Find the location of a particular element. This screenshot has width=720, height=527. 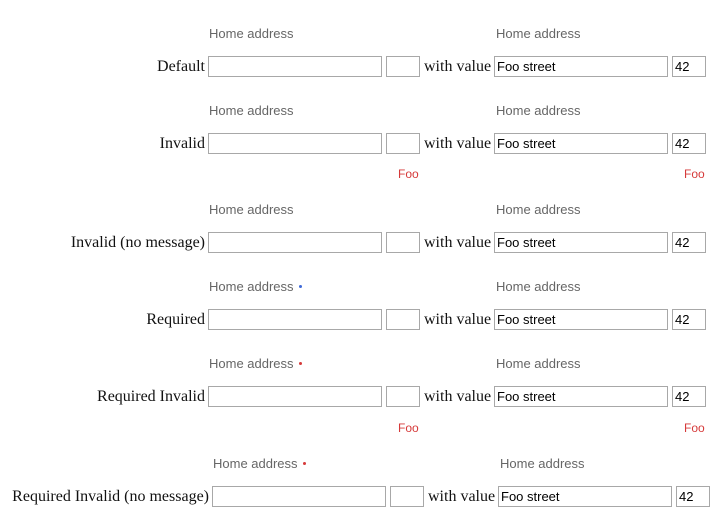

field-label-street-empty-required: Home address is located at coordinates (255, 287).